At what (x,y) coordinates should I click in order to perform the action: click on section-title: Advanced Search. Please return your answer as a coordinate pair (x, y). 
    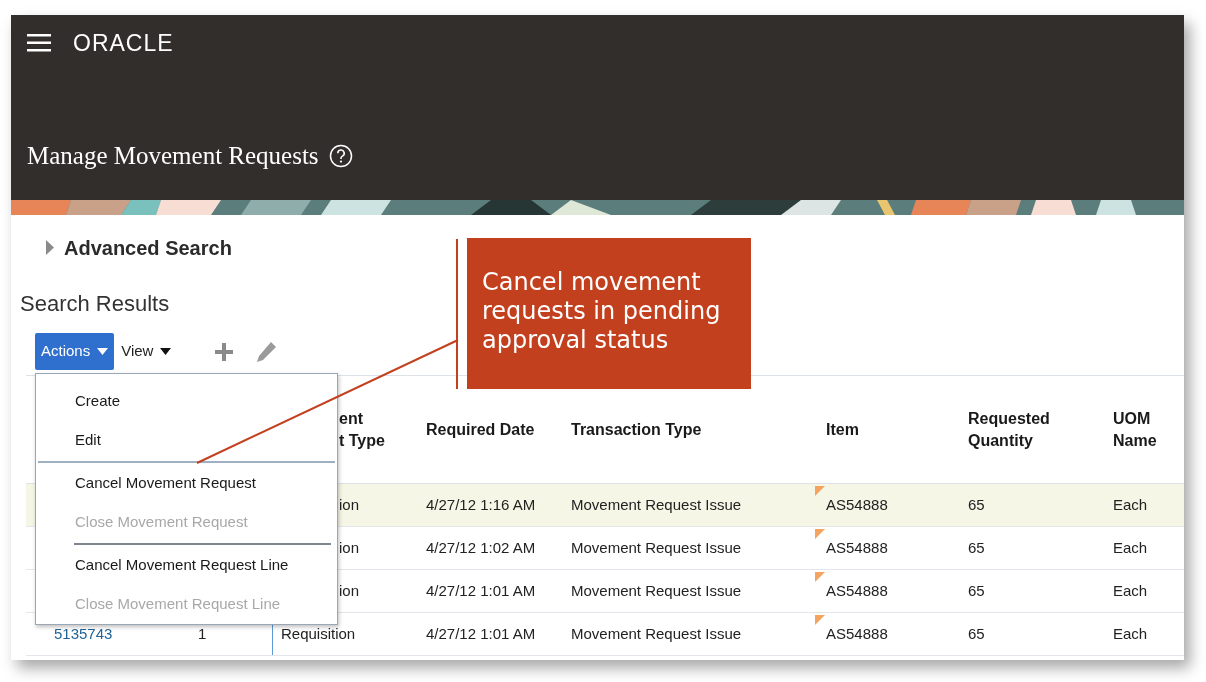
    Looking at the image, I should click on (148, 247).